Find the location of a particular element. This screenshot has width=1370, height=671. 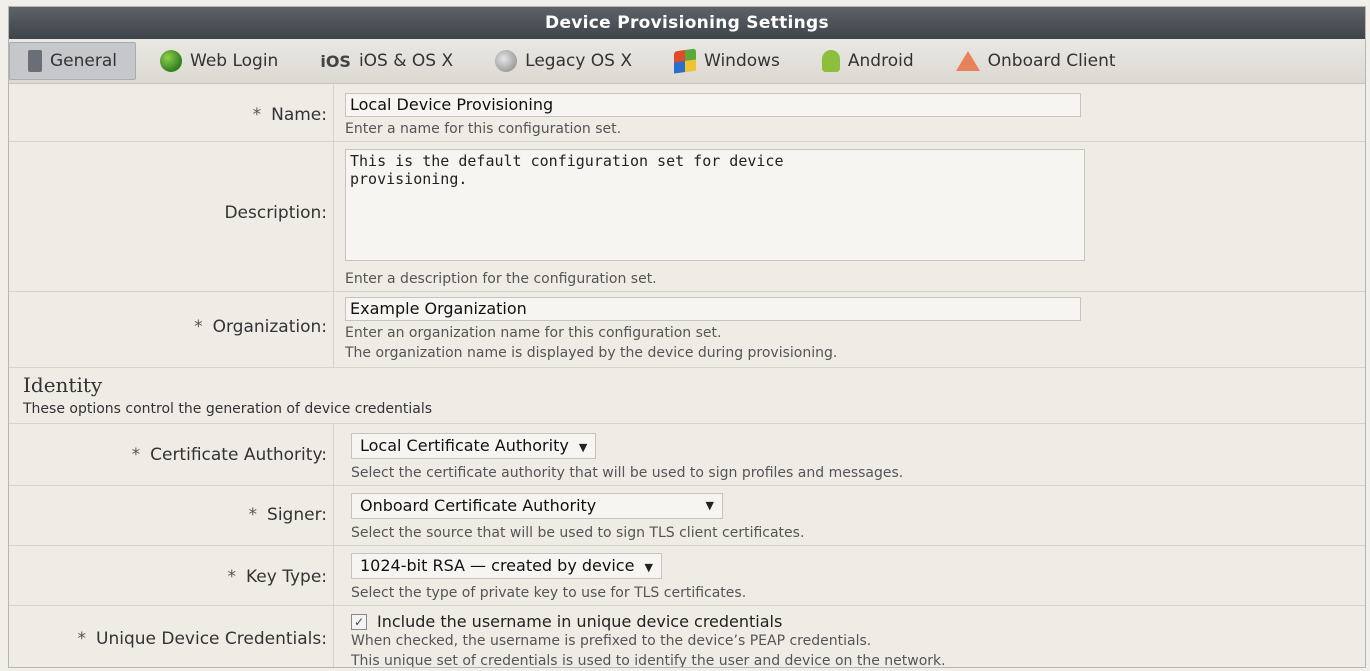

name-input: Local Device Provisioning is located at coordinates (713, 105).